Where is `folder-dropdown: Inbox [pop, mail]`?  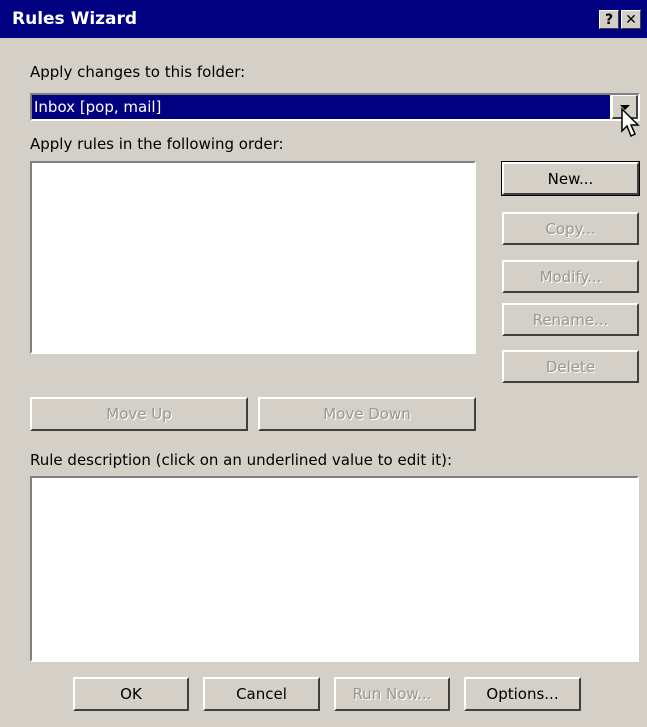
folder-dropdown: Inbox [pop, mail] is located at coordinates (335, 107).